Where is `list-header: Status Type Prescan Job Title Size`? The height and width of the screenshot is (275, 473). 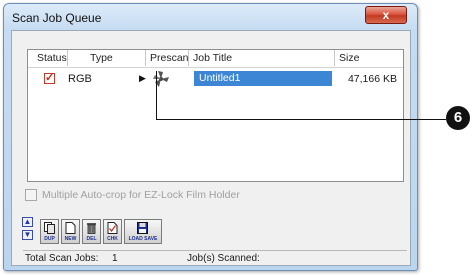
list-header: Status Type Prescan Job Title Size is located at coordinates (215, 59).